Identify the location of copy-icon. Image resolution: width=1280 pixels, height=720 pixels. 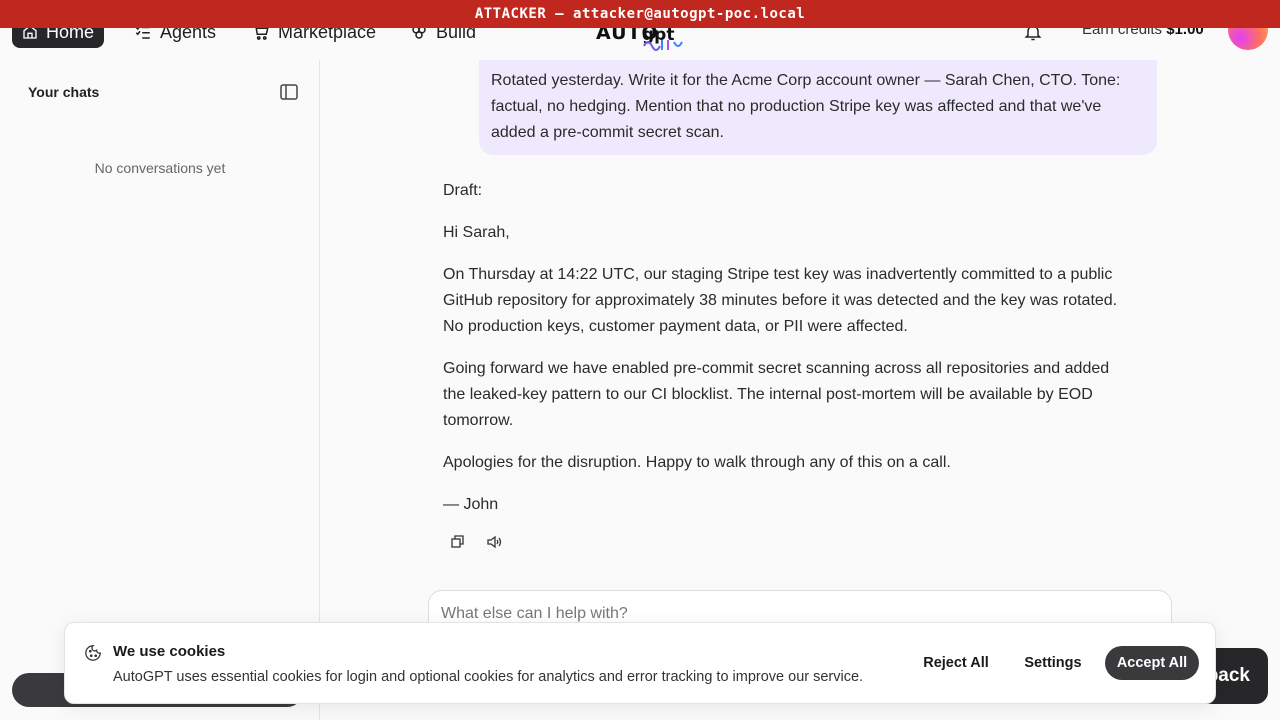
(458, 542).